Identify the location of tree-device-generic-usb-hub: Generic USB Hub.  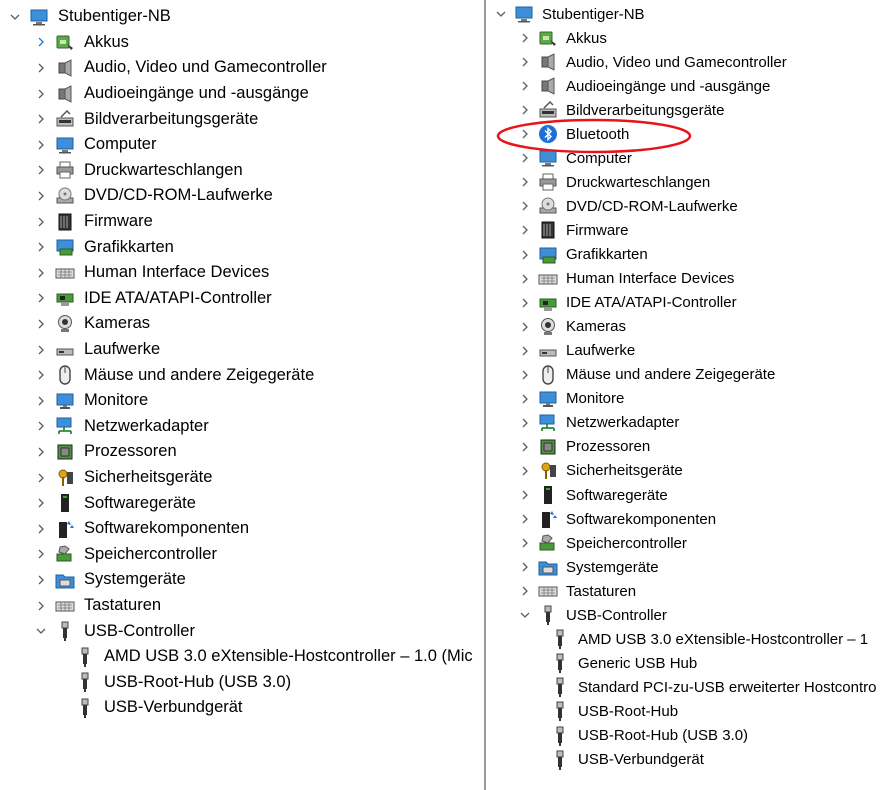
(620, 663).